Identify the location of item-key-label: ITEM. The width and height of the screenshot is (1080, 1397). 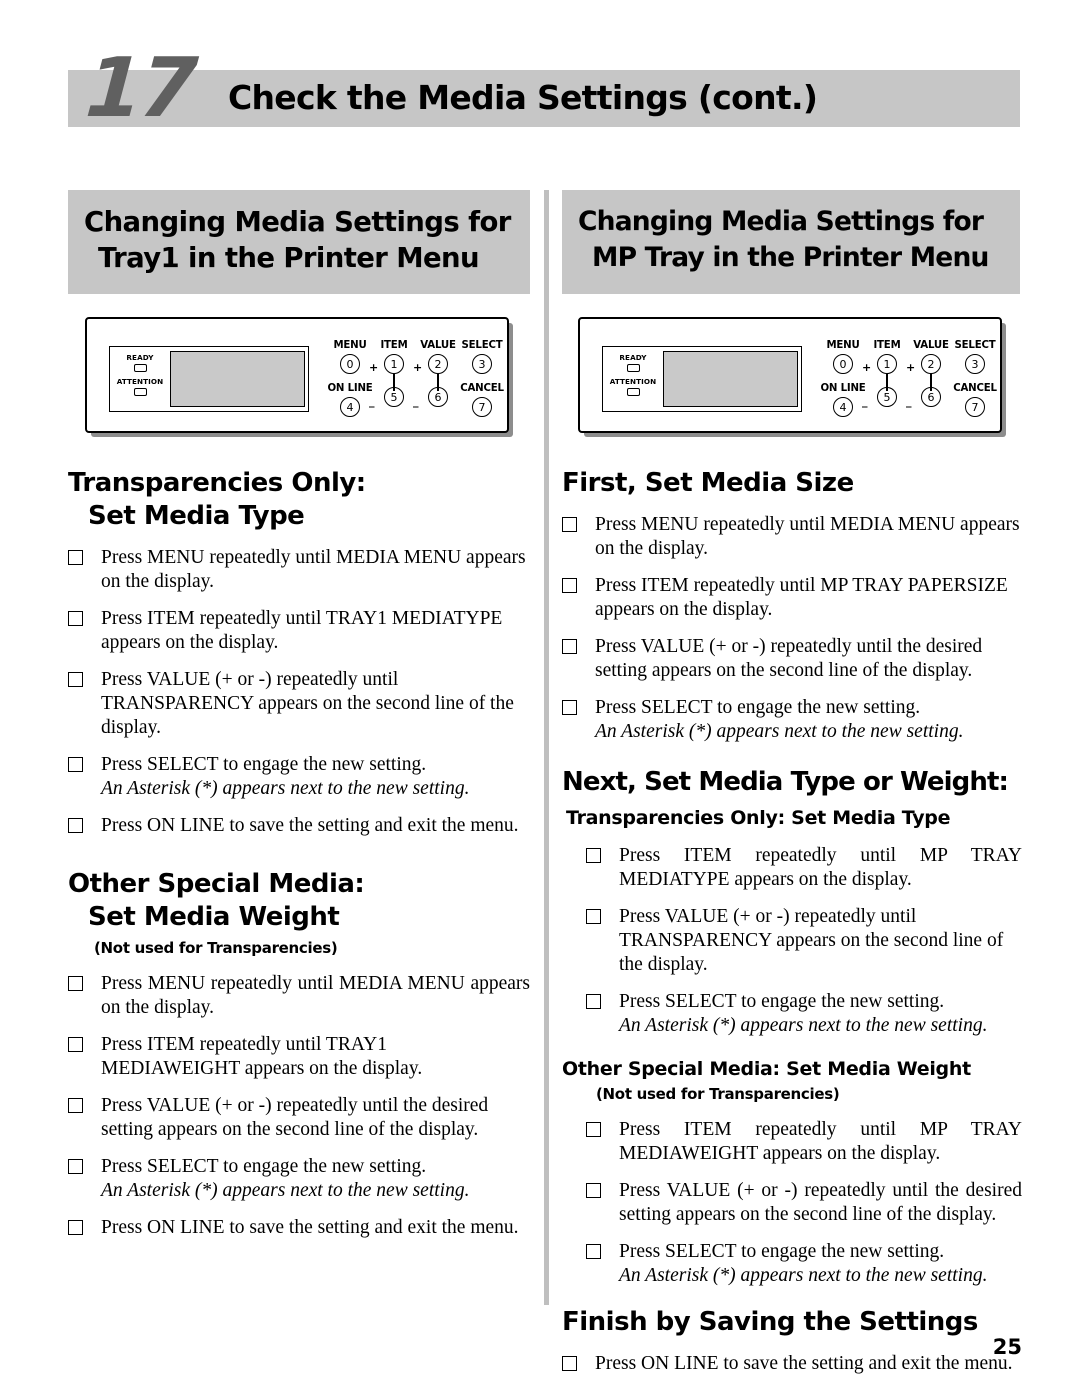
(394, 345).